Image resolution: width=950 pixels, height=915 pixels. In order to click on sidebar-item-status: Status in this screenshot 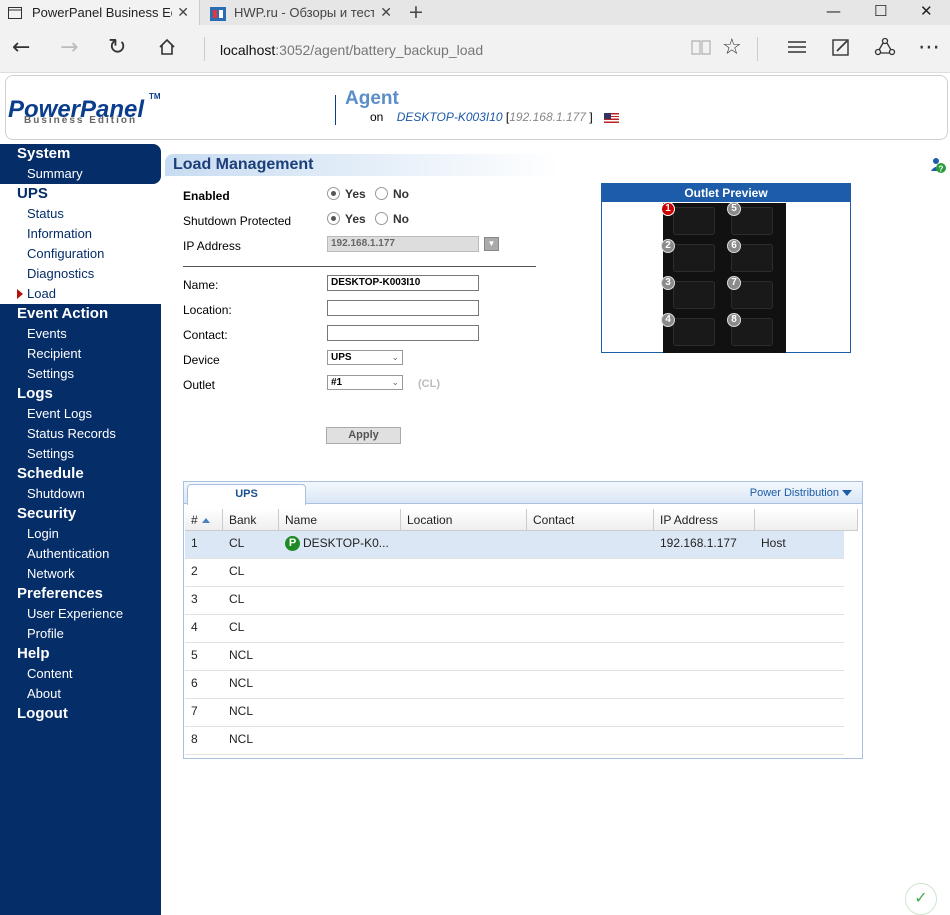, I will do `click(80, 214)`.